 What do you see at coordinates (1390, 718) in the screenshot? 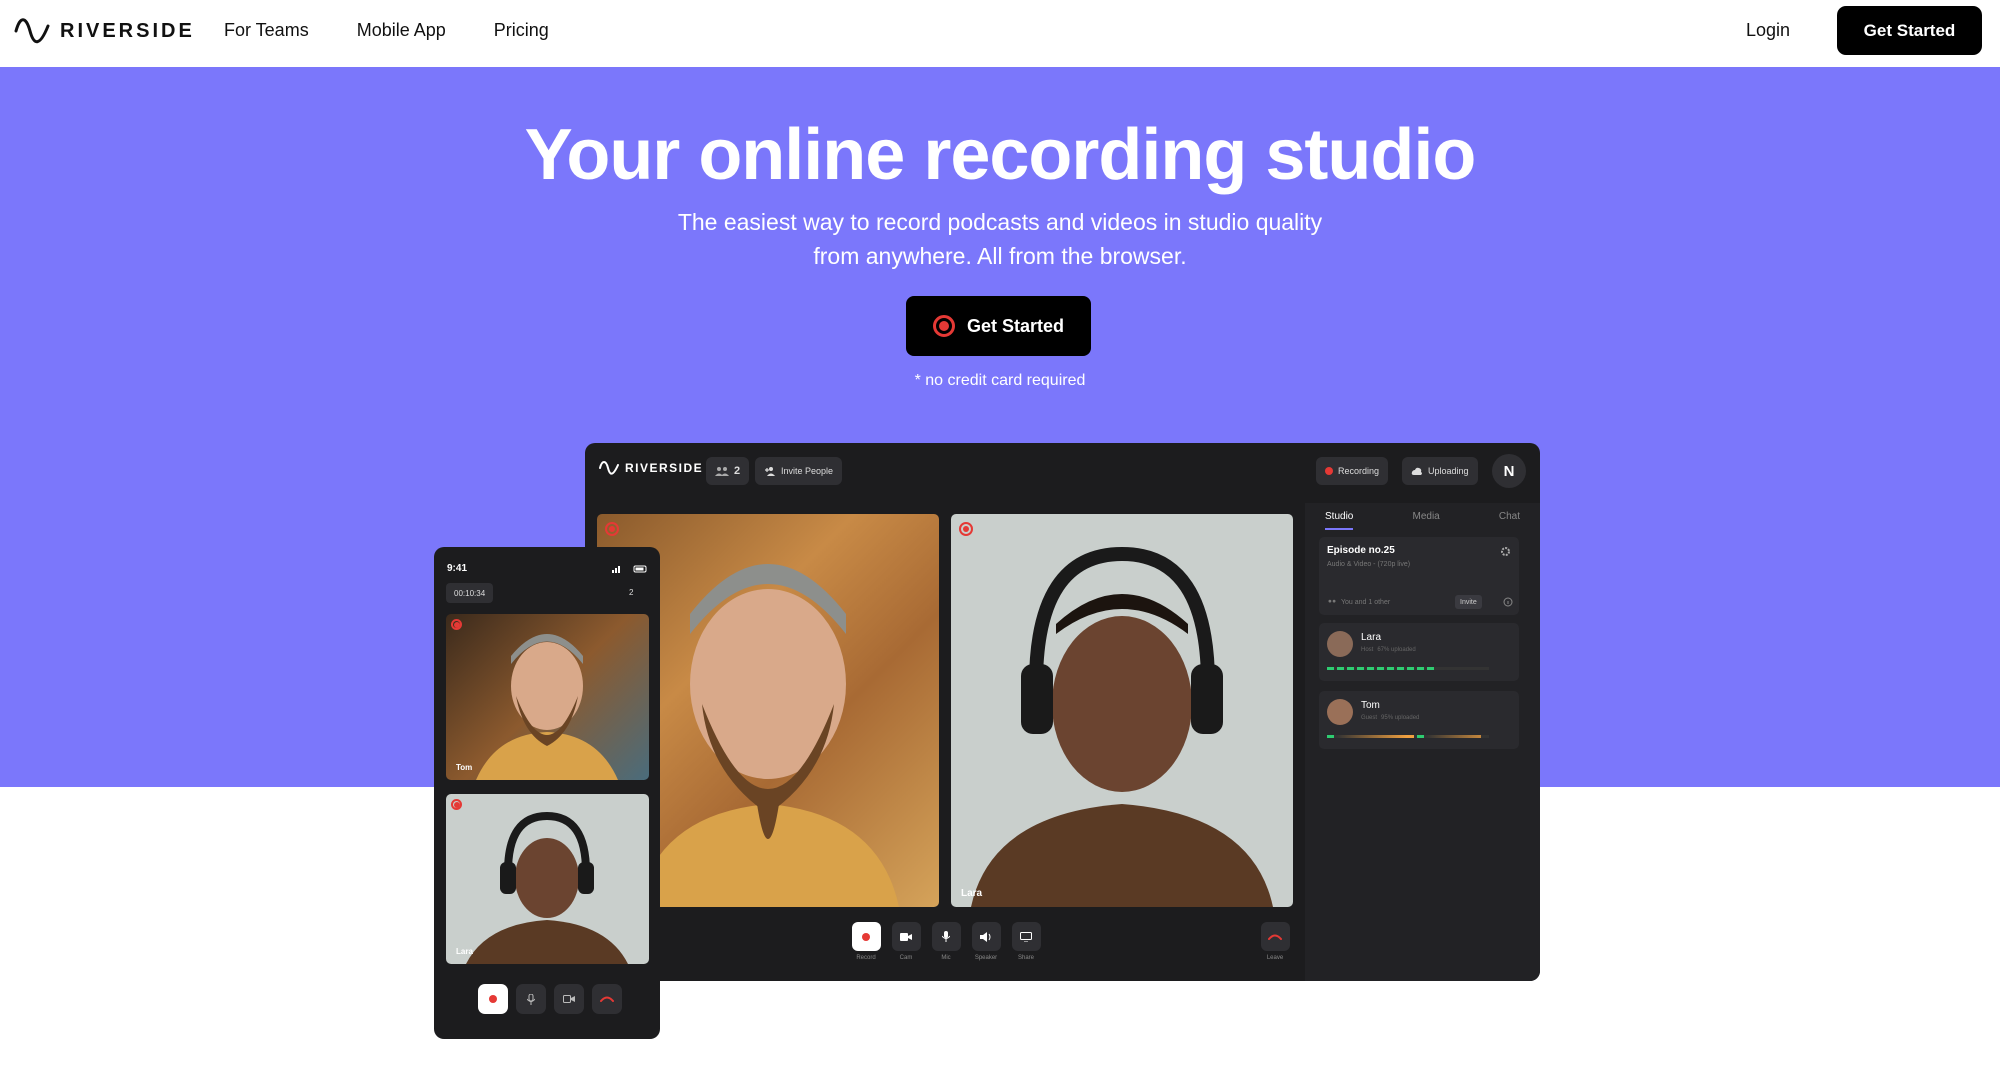
I see `upload-meta: Guest 95% uploaded` at bounding box center [1390, 718].